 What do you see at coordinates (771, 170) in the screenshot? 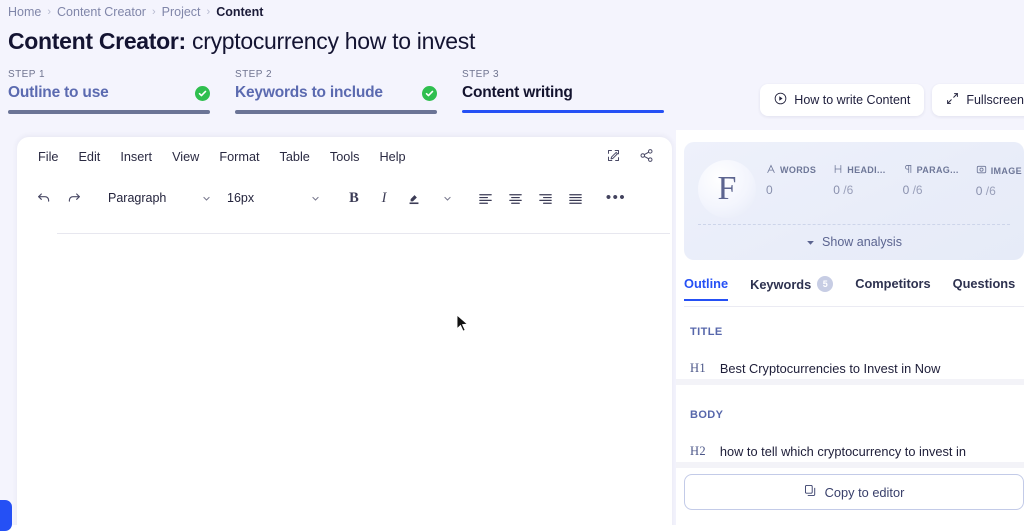
I see `font-size-icon` at bounding box center [771, 170].